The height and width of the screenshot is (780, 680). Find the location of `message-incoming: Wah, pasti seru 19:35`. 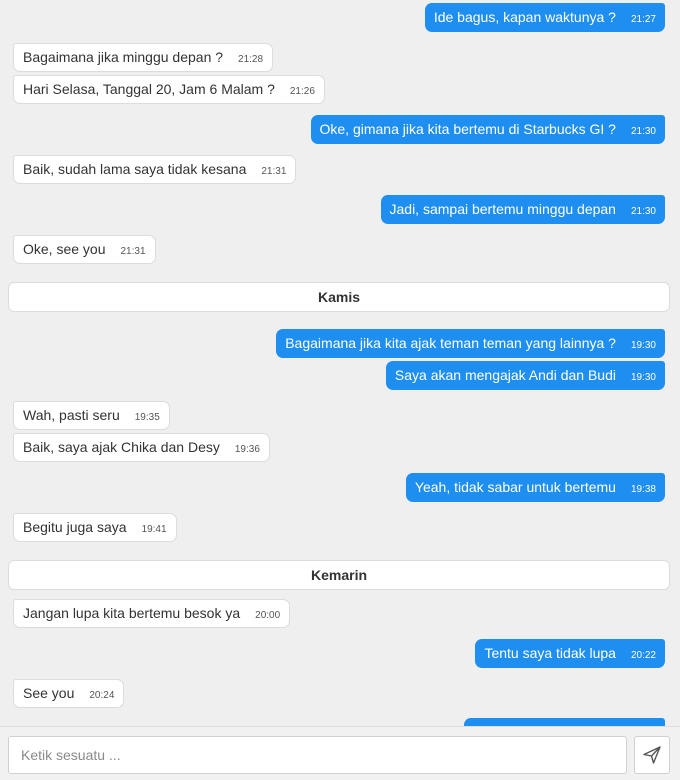

message-incoming: Wah, pasti seru 19:35 is located at coordinates (91, 415).